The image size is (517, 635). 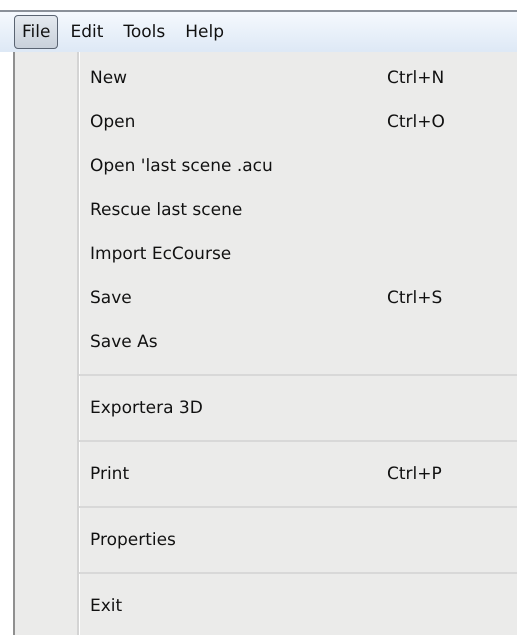 I want to click on menu-bar-item: Help, so click(x=204, y=32).